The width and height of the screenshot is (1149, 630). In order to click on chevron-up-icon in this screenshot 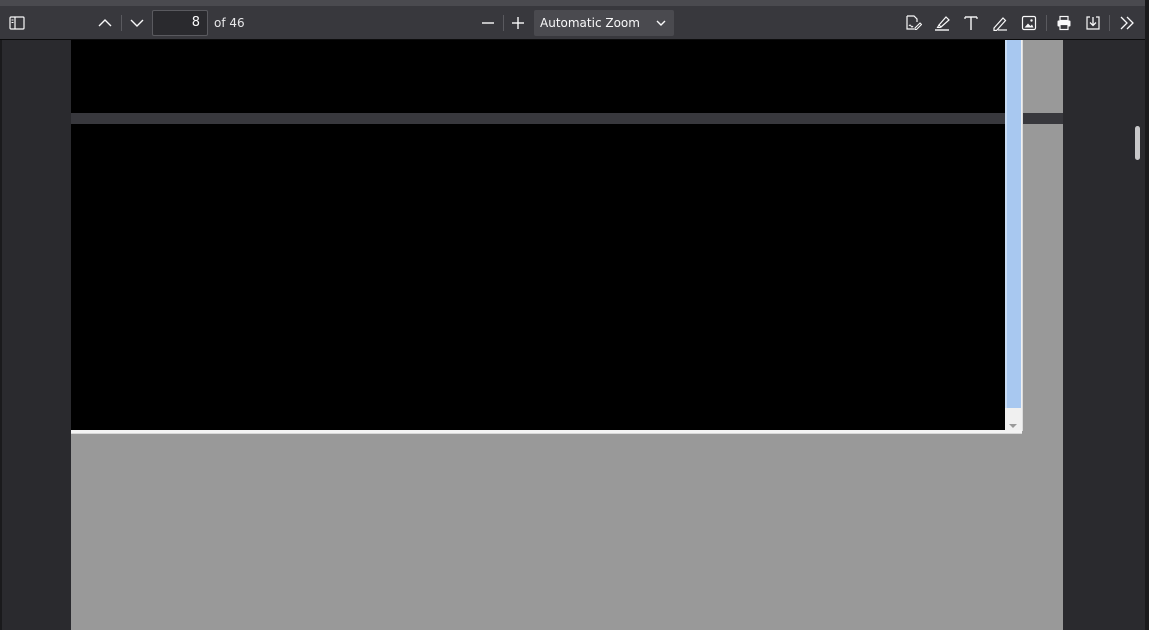, I will do `click(105, 23)`.